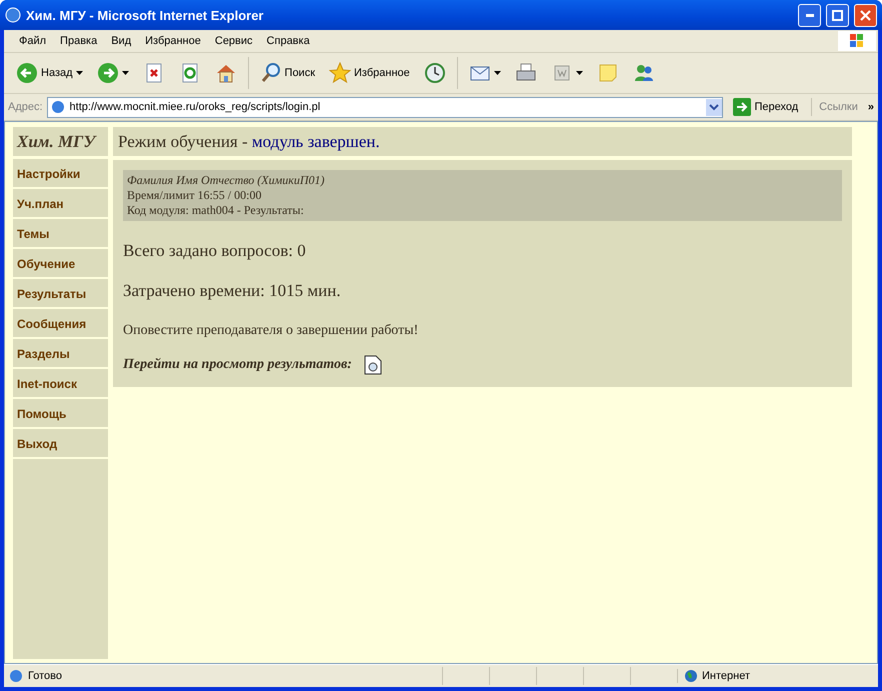 The width and height of the screenshot is (882, 691). Describe the element at coordinates (288, 41) in the screenshot. I see `menu-item: Справка` at that location.